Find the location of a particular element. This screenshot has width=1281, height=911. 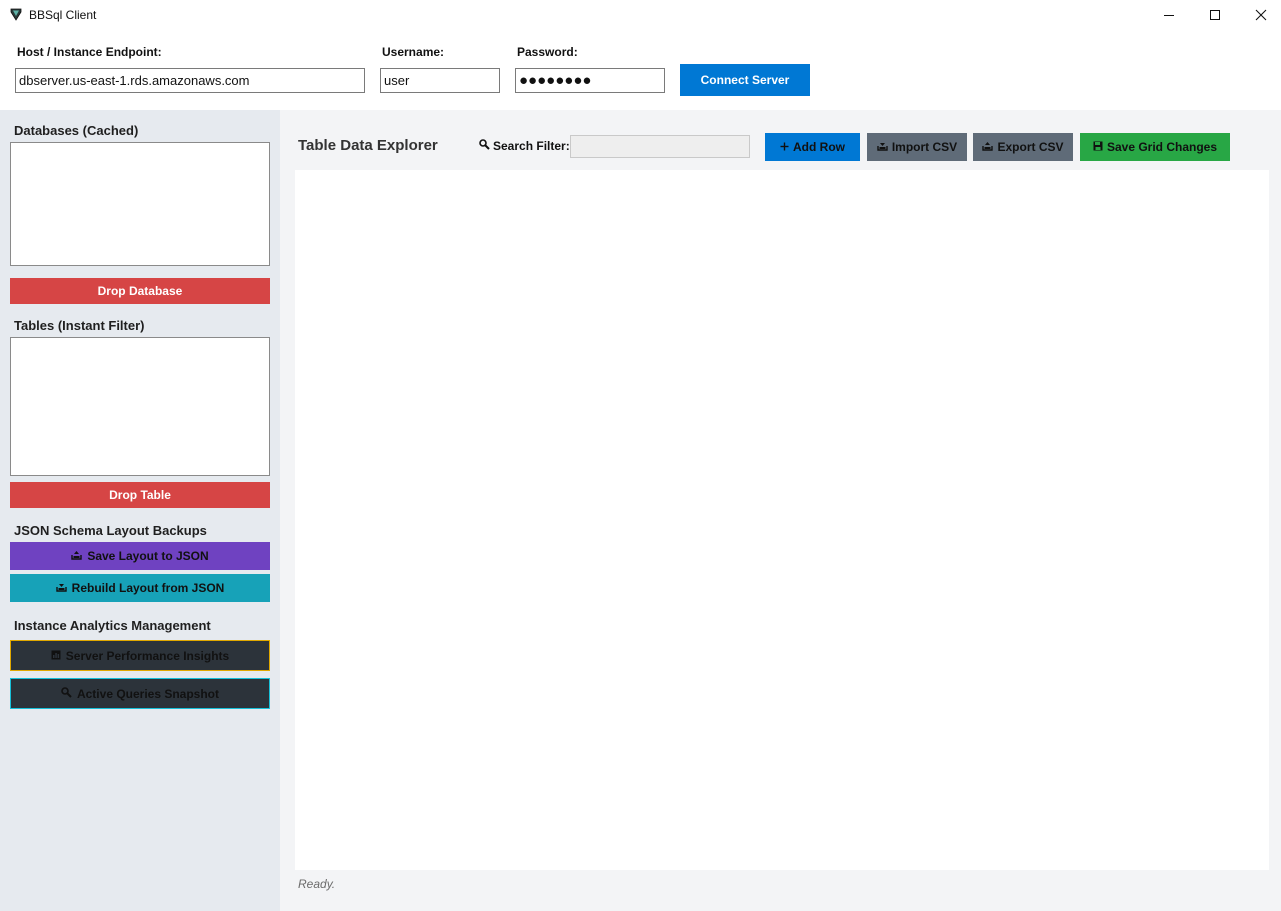

save-layout-button: Save Layout to JSON is located at coordinates (140, 556).